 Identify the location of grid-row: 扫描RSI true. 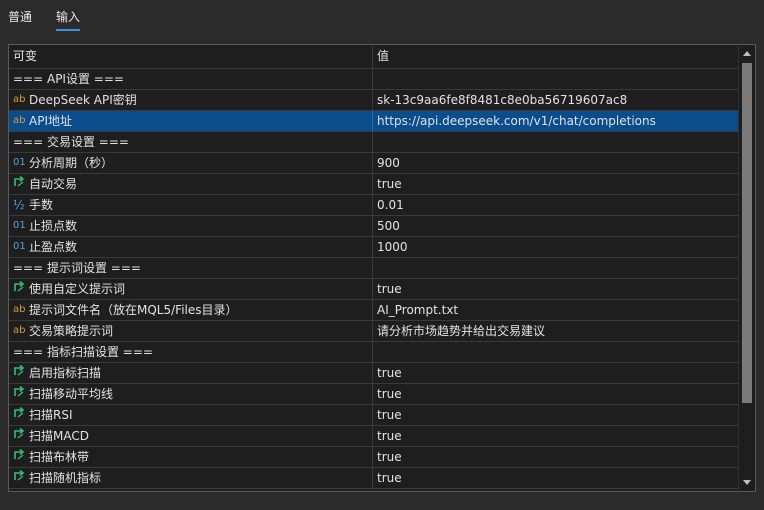
(374, 415).